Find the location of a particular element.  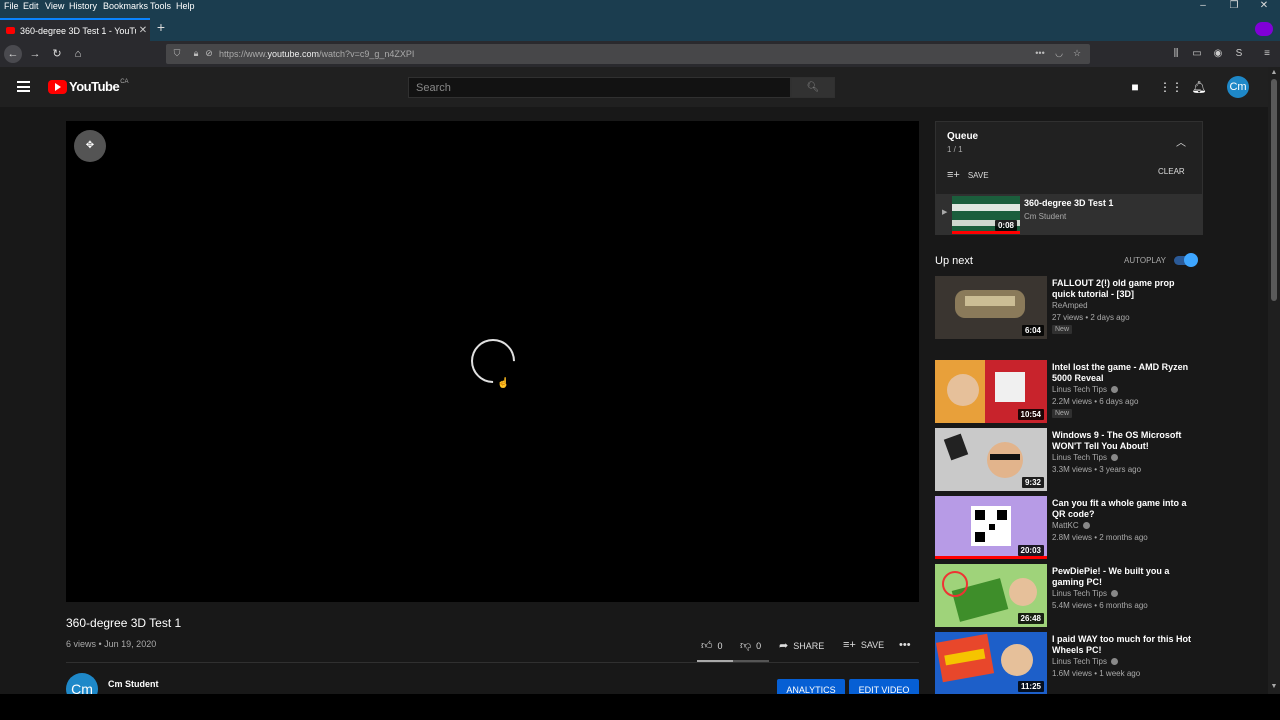

scroll-up-icon: ▲ is located at coordinates (1274, 72).